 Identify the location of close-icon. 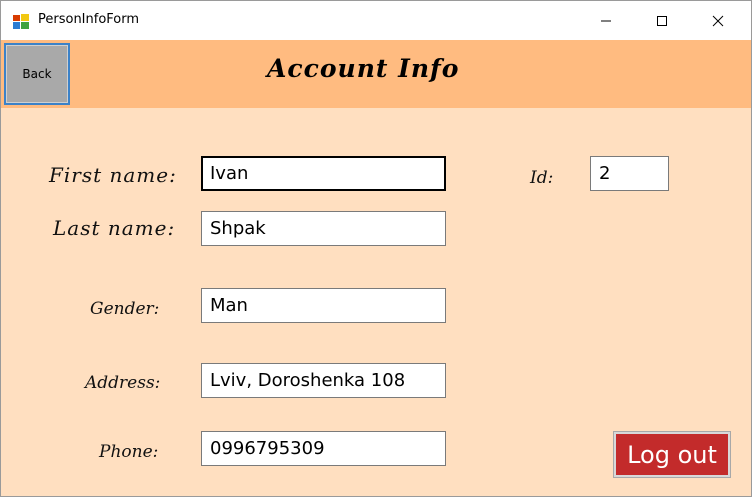
(718, 20).